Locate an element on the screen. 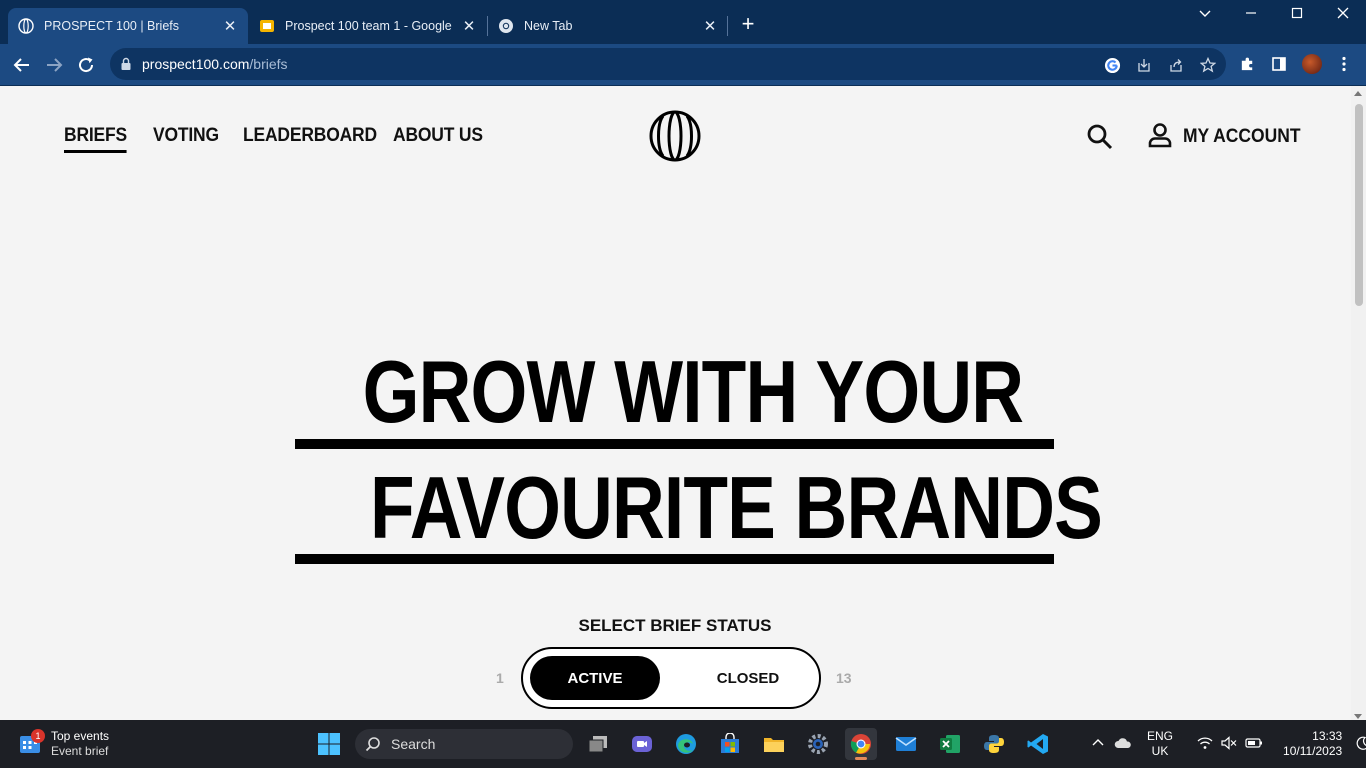 The width and height of the screenshot is (1366, 768). tab-divider is located at coordinates (727, 26).